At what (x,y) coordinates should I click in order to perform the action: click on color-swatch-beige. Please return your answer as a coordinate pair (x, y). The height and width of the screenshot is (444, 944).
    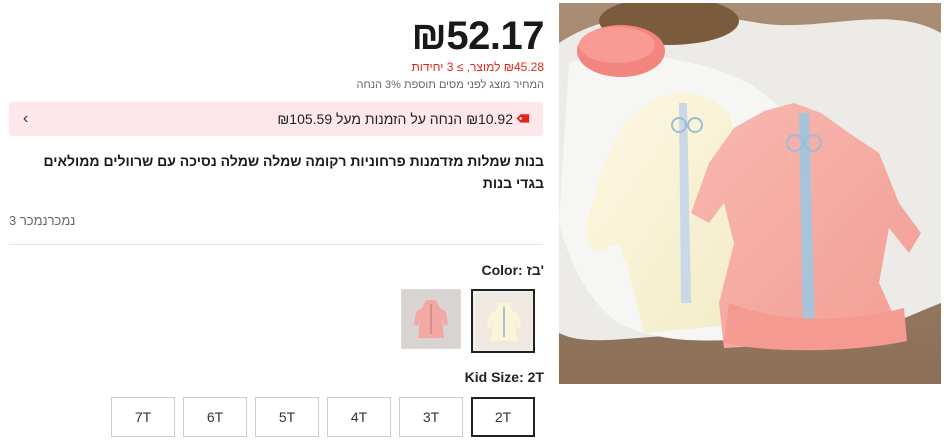
    Looking at the image, I should click on (503, 321).